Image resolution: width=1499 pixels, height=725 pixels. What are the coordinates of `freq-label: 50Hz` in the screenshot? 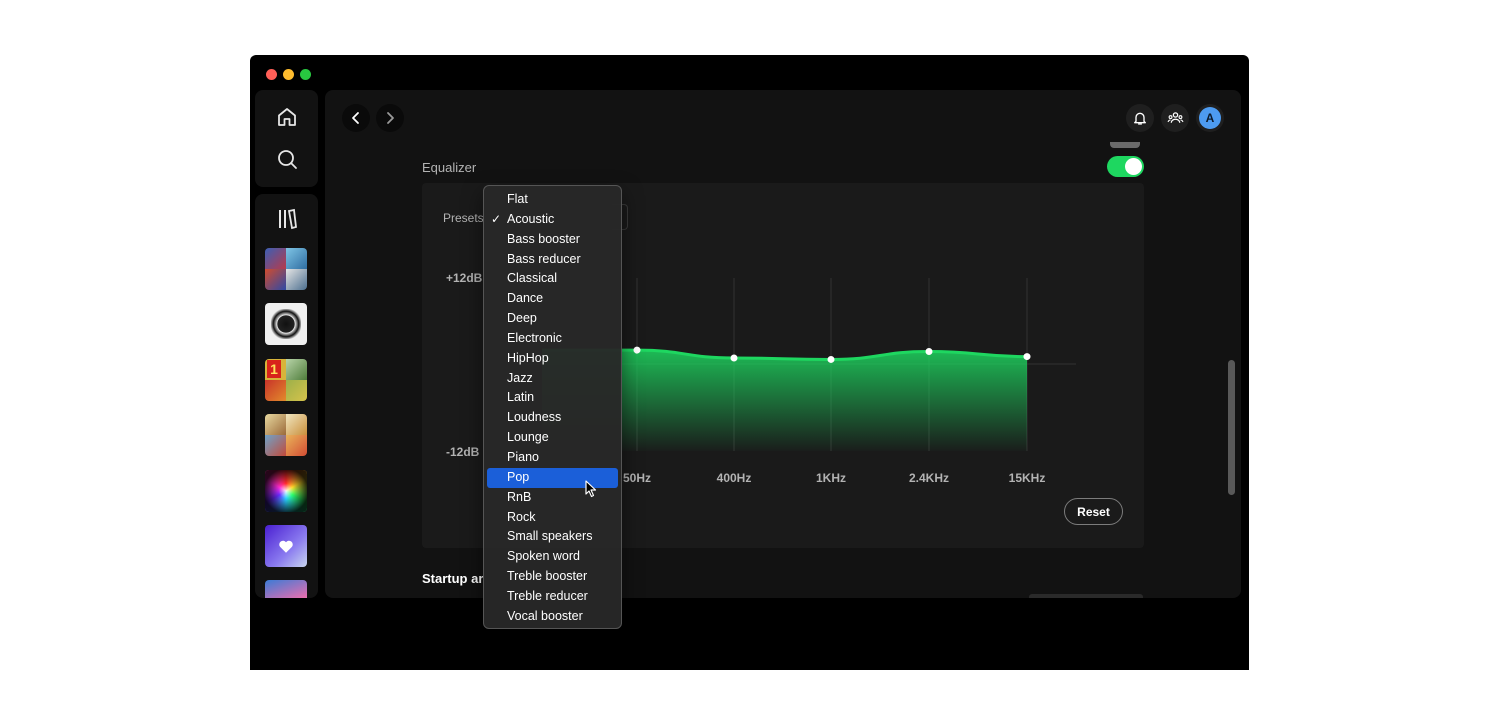 It's located at (637, 478).